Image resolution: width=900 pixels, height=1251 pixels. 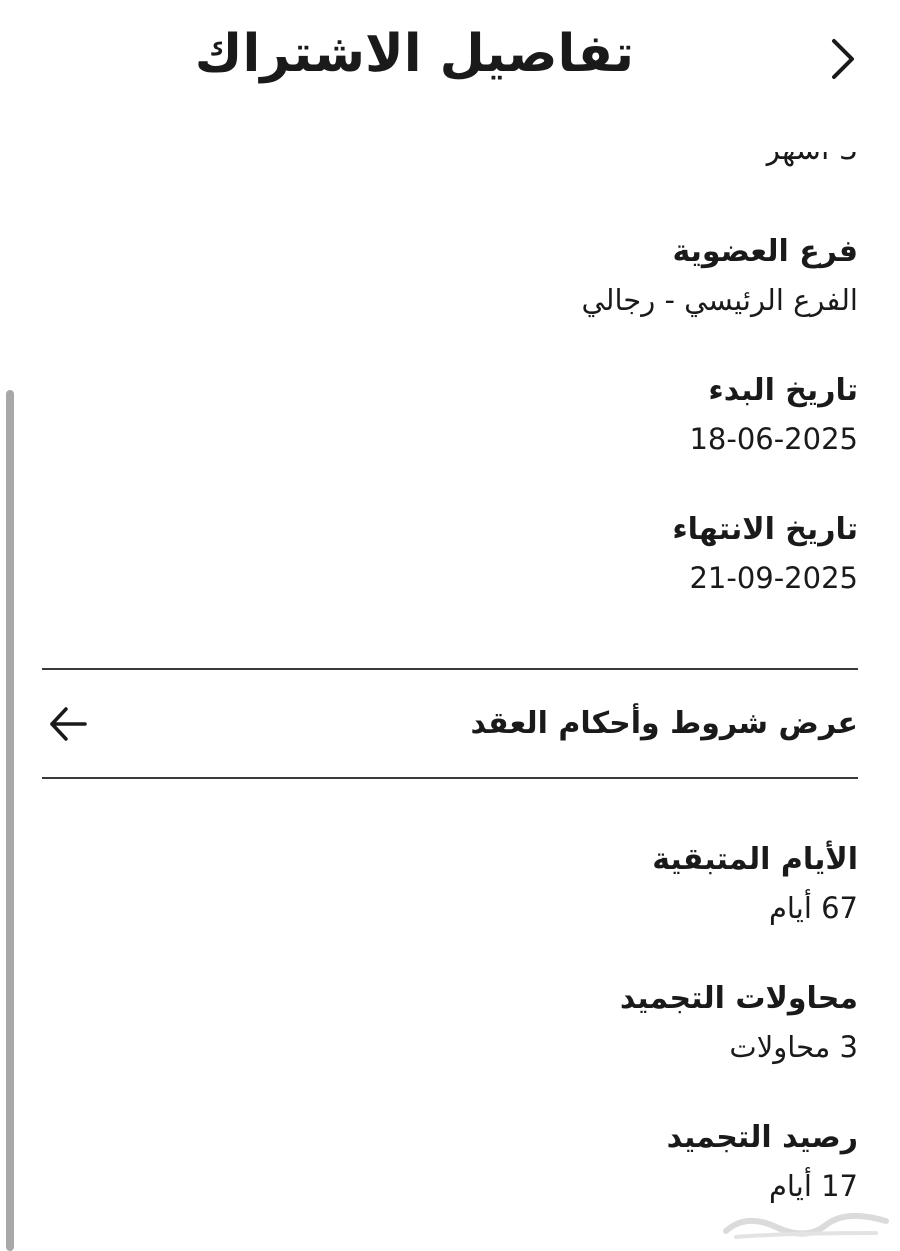 What do you see at coordinates (450, 669) in the screenshot?
I see `divider-top` at bounding box center [450, 669].